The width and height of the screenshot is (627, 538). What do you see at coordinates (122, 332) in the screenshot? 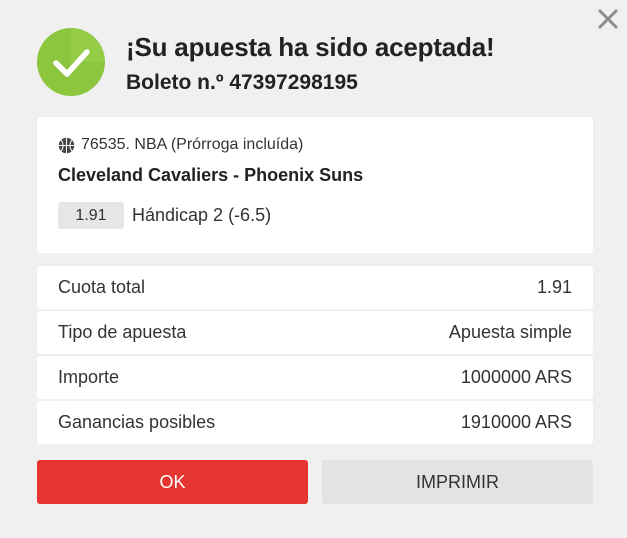
I see `summary-label: Tipo de apuesta` at bounding box center [122, 332].